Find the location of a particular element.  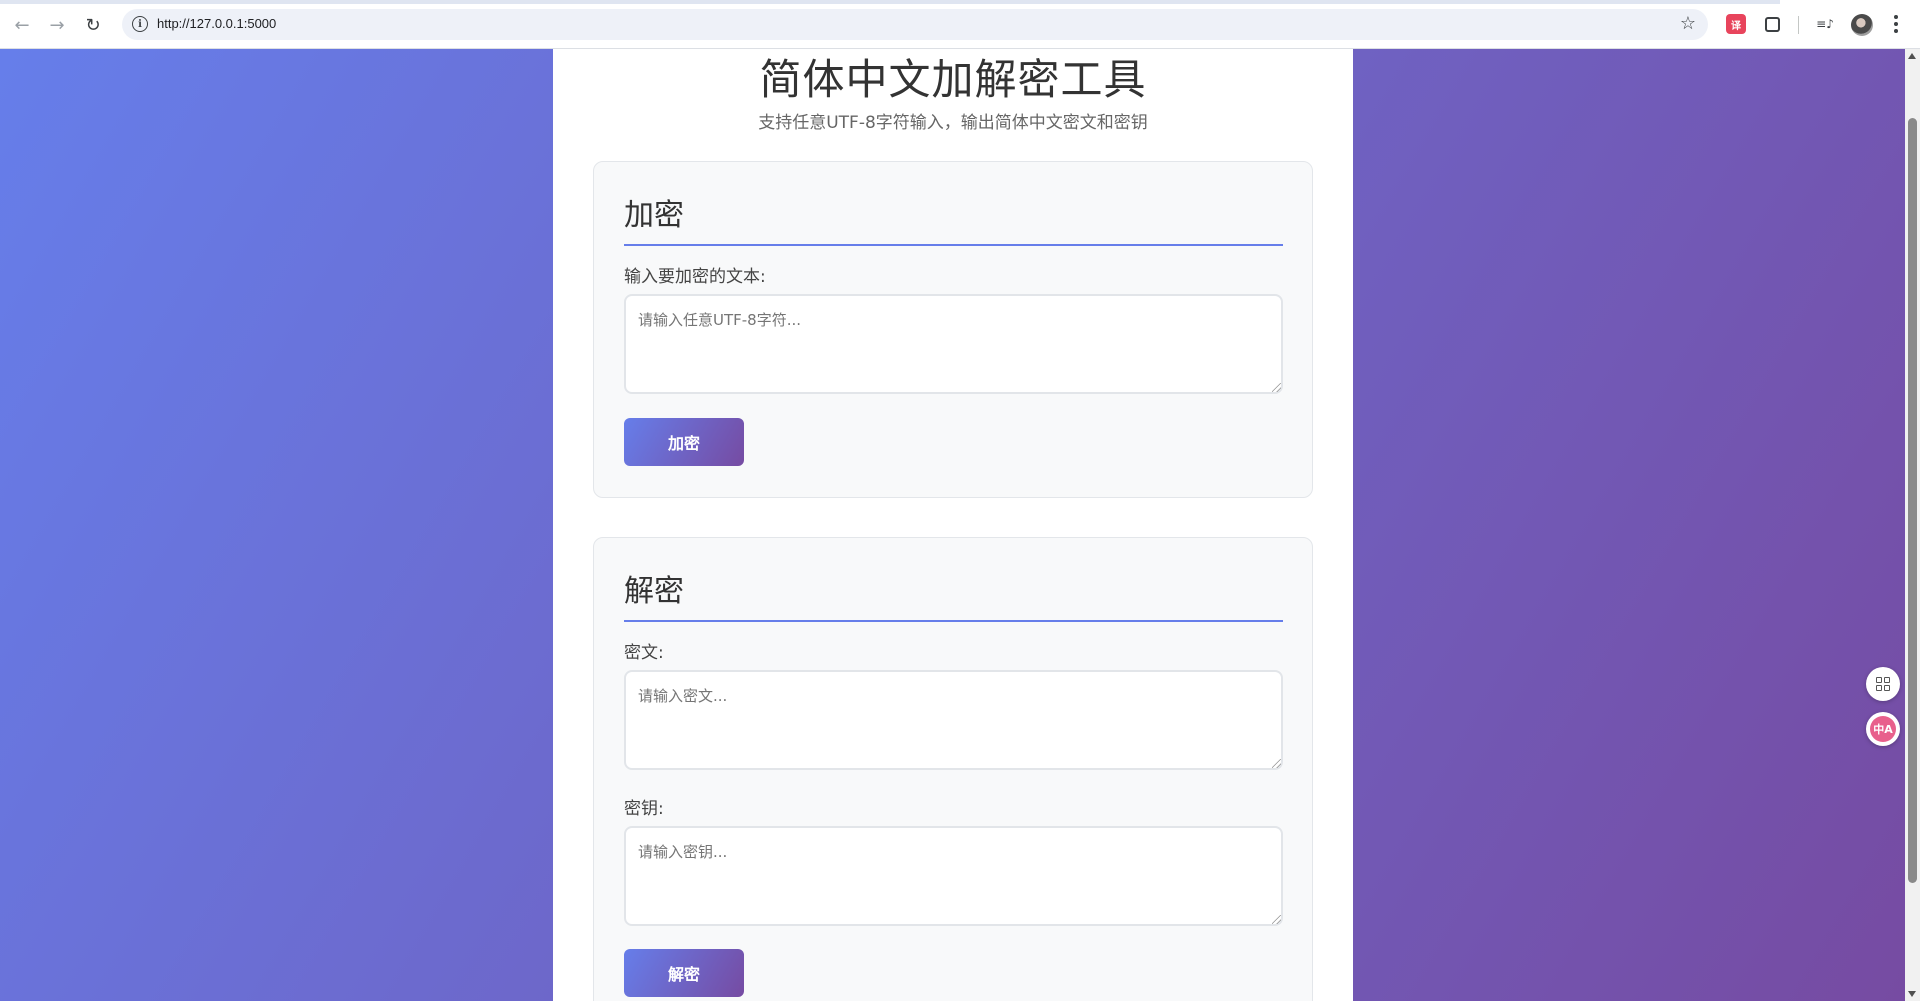

site-info-icon: i is located at coordinates (140, 24).